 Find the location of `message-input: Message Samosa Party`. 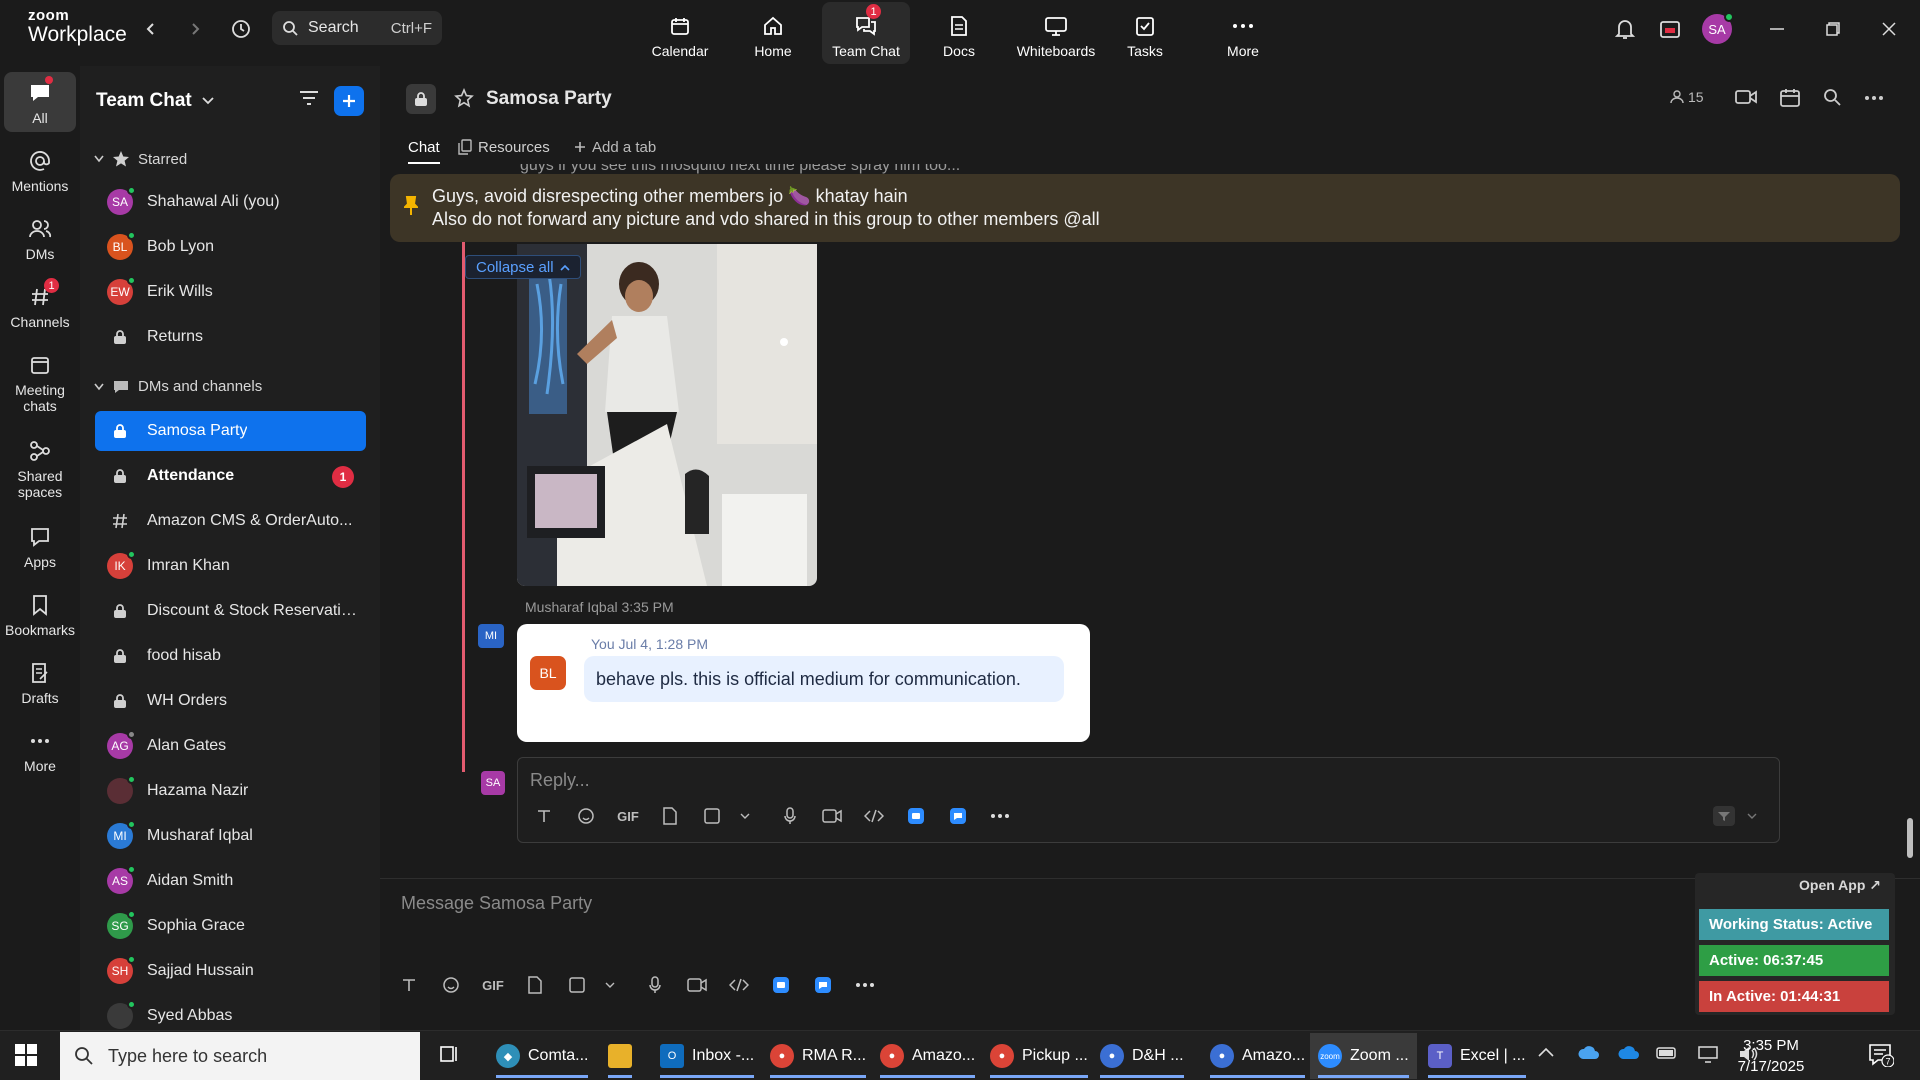

message-input: Message Samosa Party is located at coordinates (496, 903).